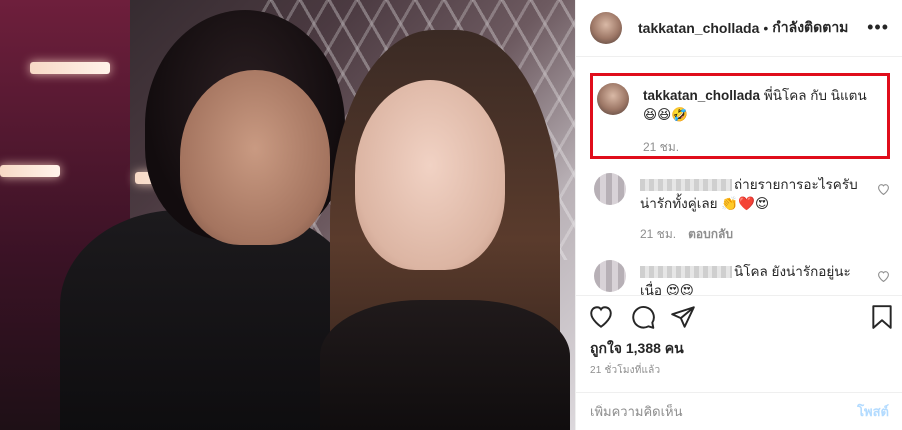  What do you see at coordinates (686, 234) in the screenshot?
I see `comment-meta: 21 ชม. ตอบกลับ` at bounding box center [686, 234].